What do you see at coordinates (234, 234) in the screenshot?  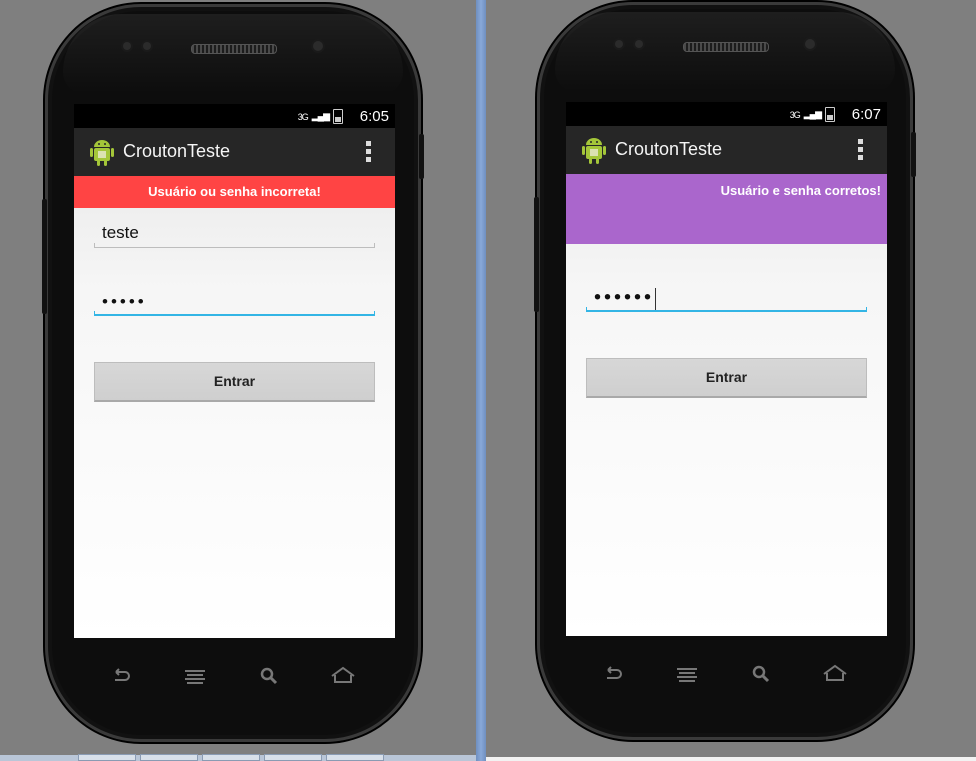 I see `username-field: teste` at bounding box center [234, 234].